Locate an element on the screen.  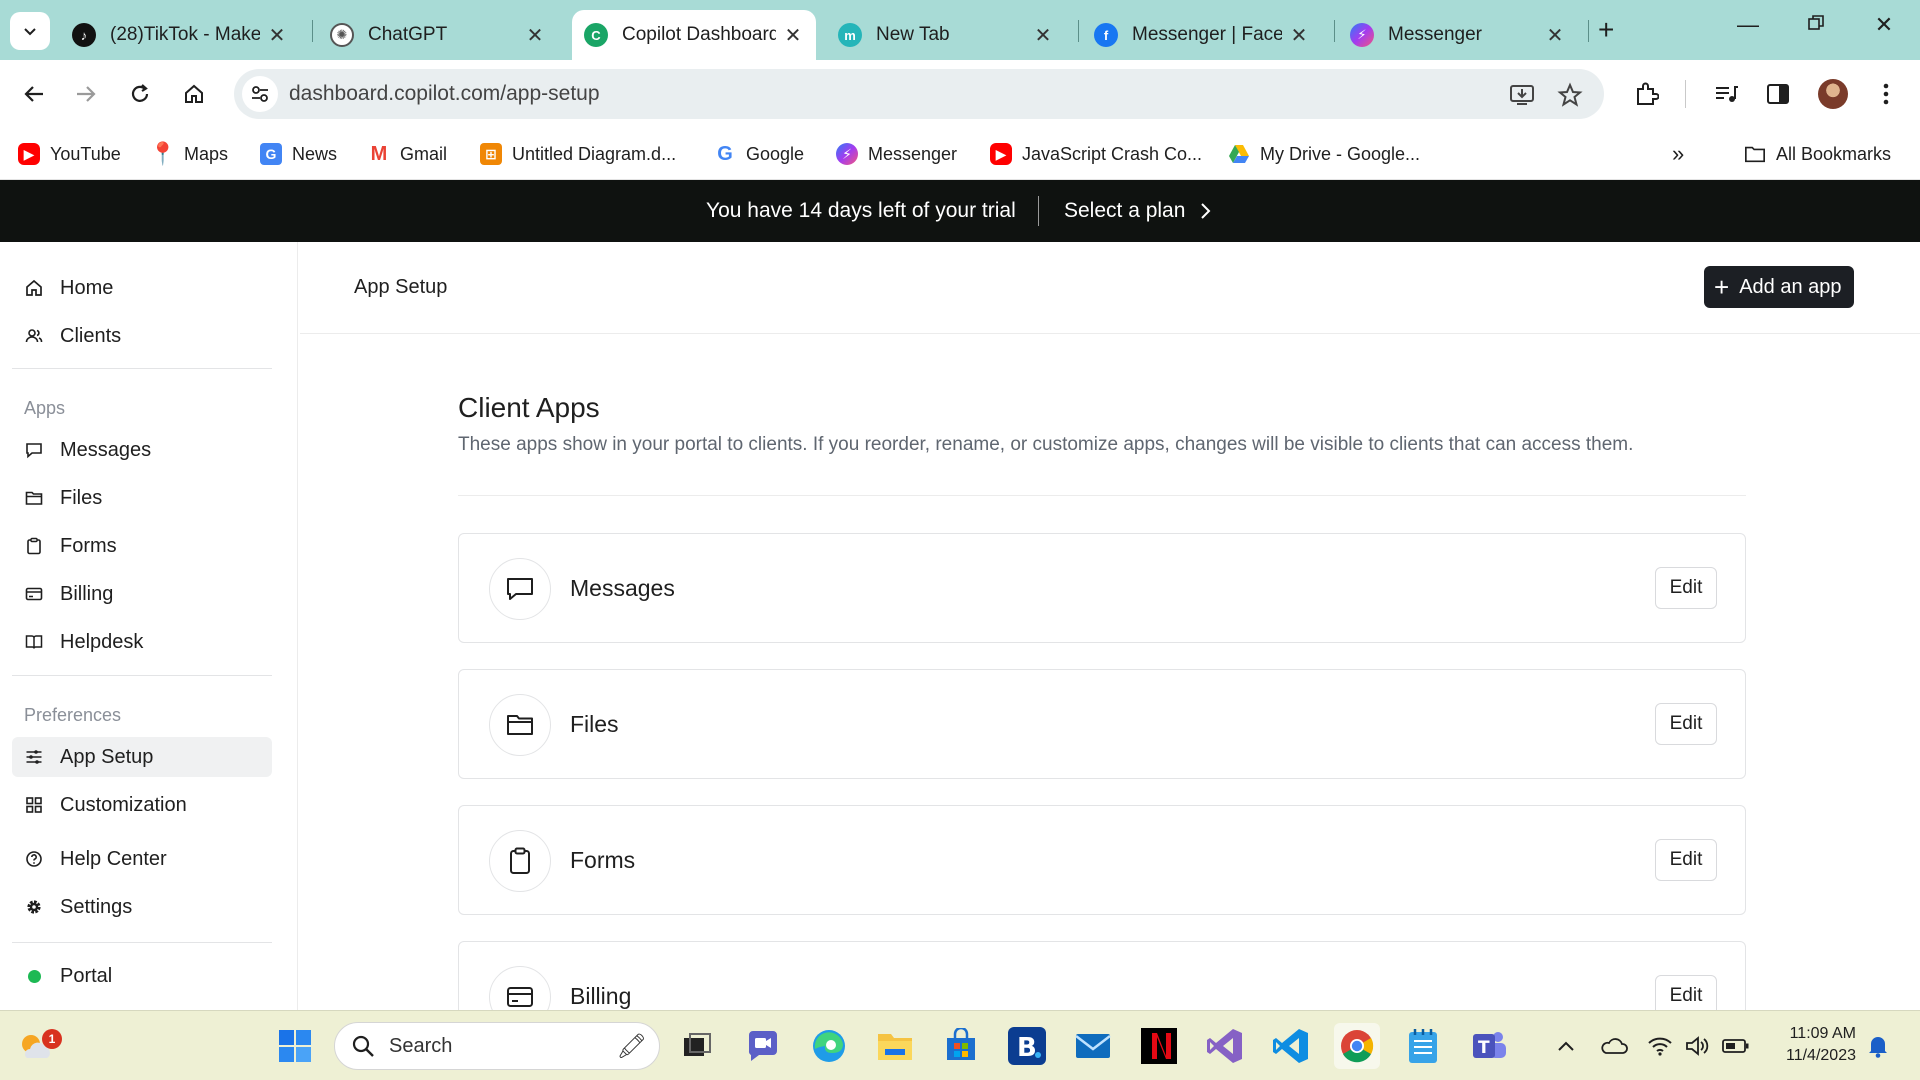
netflix-icon is located at coordinates (1159, 1046).